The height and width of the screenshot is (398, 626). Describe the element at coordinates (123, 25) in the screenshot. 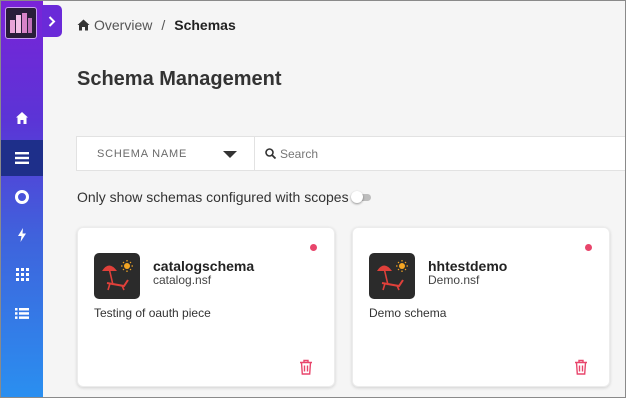

I see `breadcrumb-overview-link: Overview` at that location.